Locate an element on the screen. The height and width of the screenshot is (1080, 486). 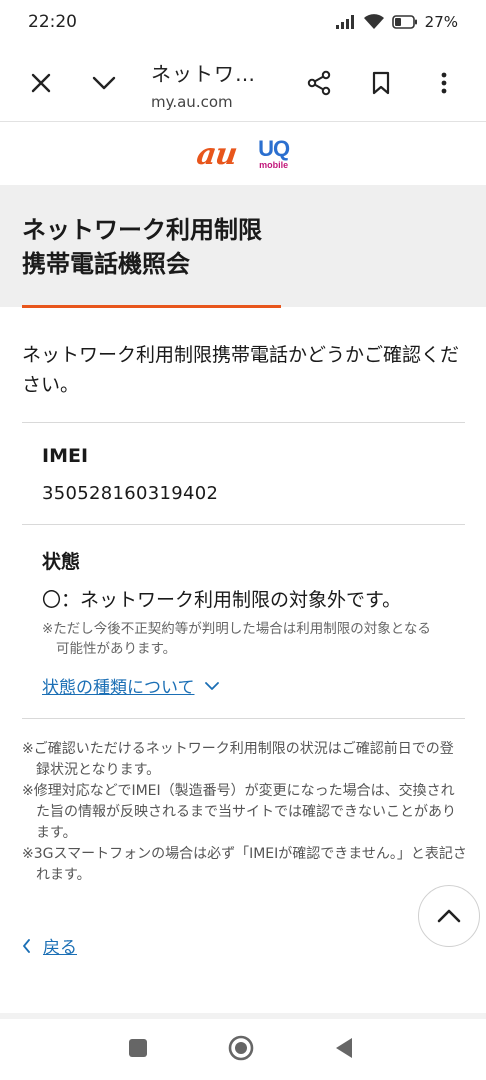
chevron-up-icon is located at coordinates (449, 916).